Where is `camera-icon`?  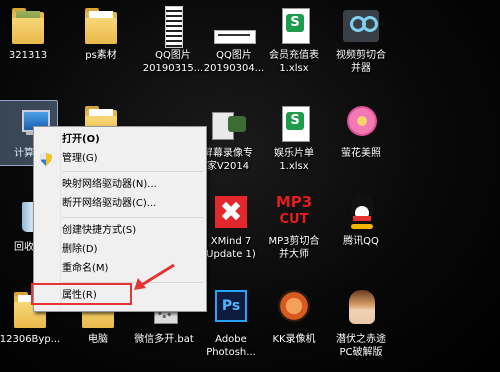 camera-icon is located at coordinates (228, 124).